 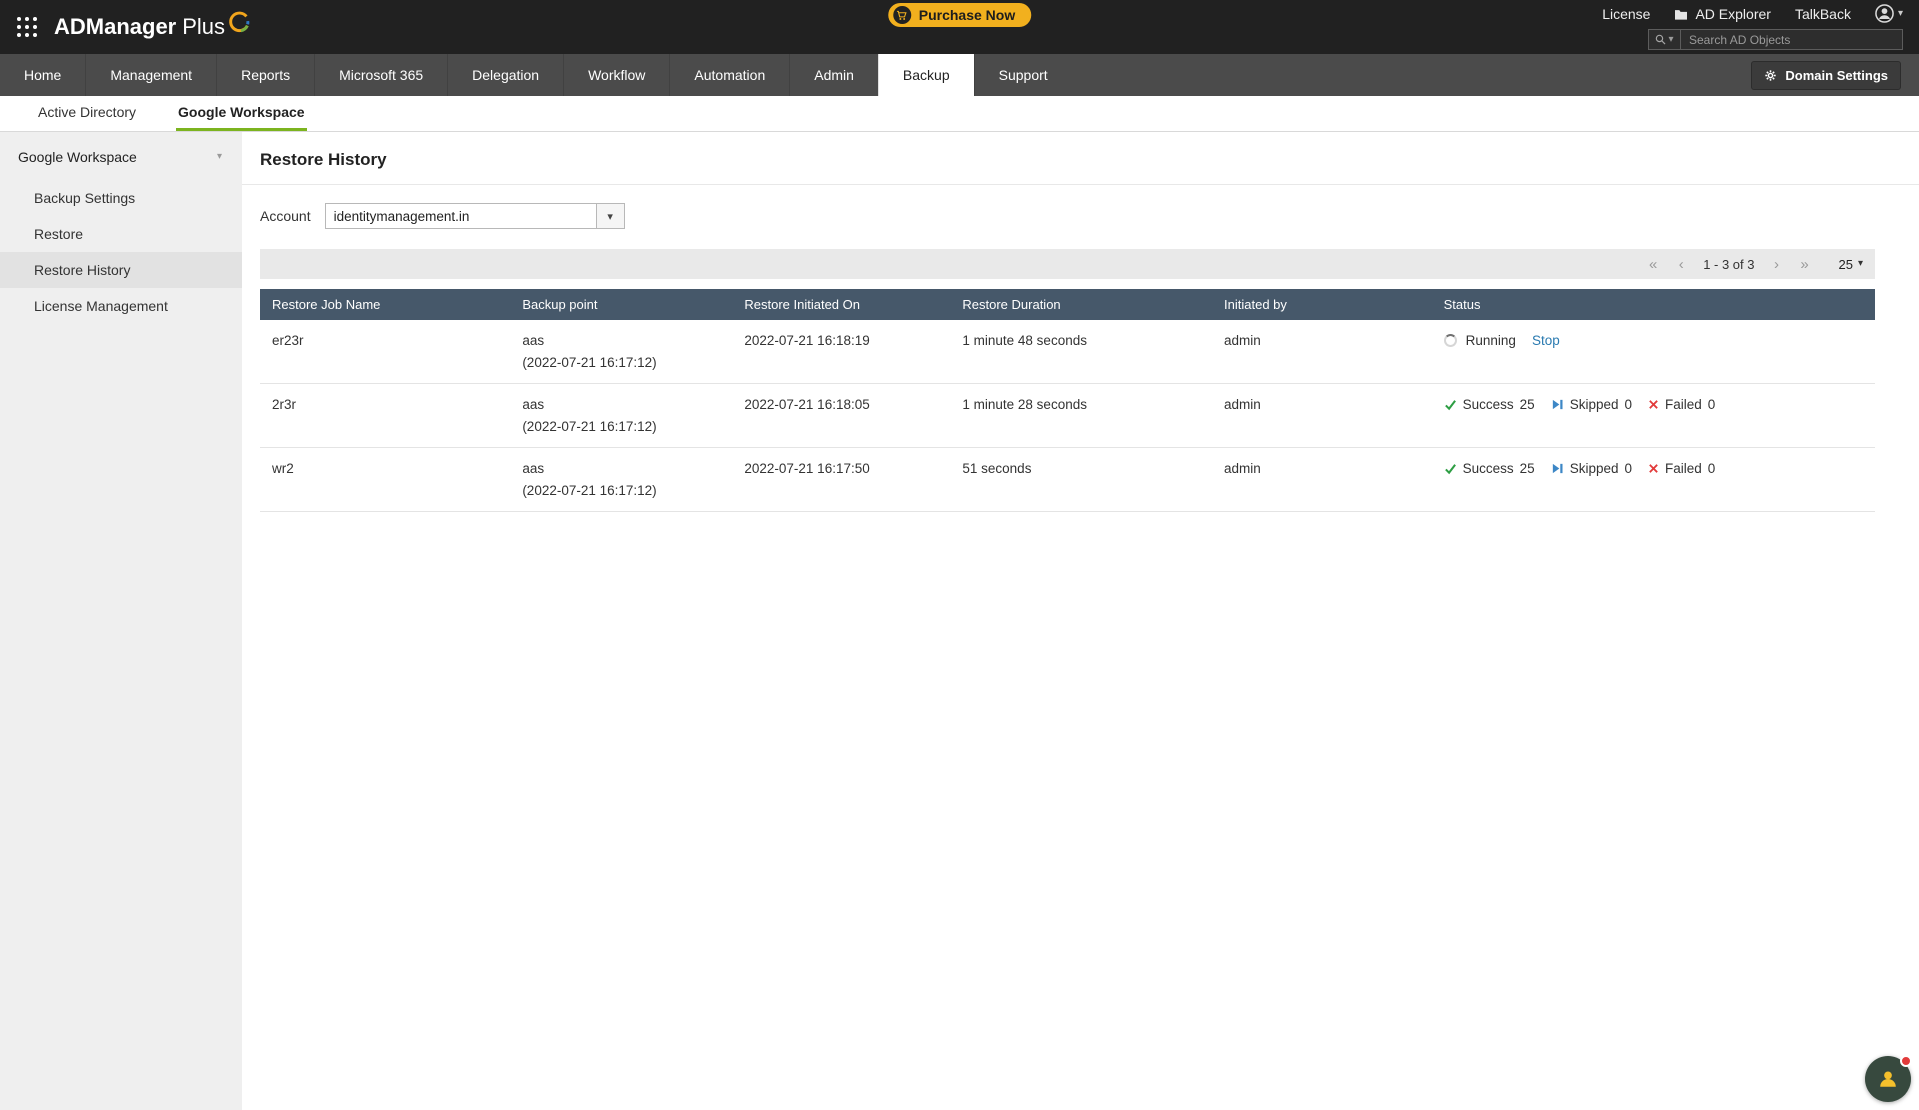 What do you see at coordinates (925, 75) in the screenshot?
I see `tab-backup: Backup` at bounding box center [925, 75].